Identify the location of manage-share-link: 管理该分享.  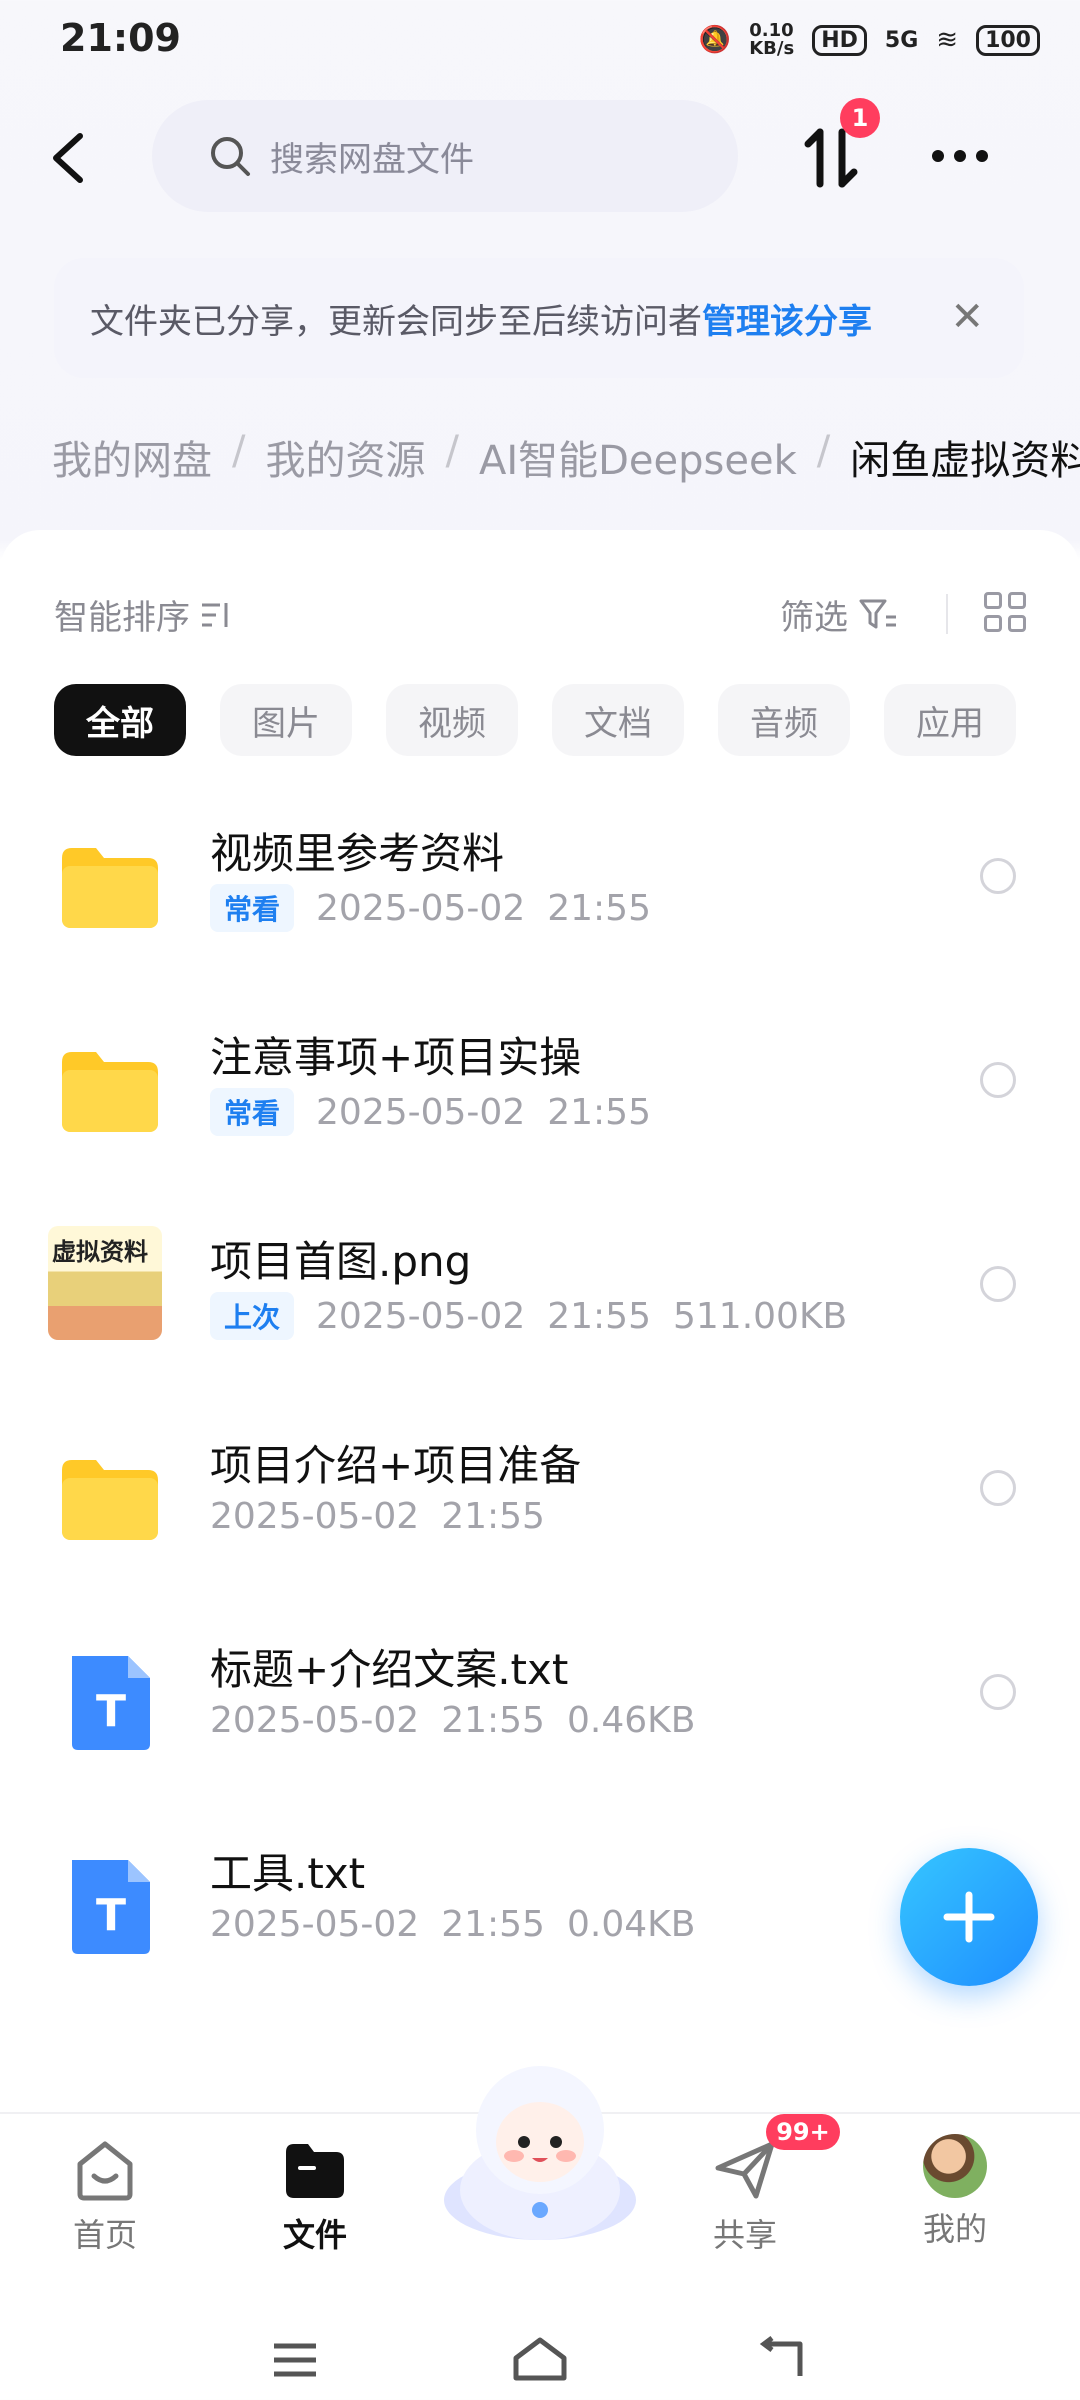
(787, 318).